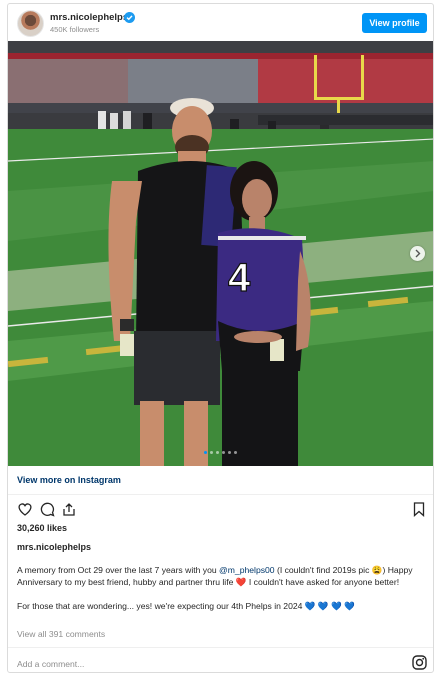  I want to click on svg-text: 4, so click(239, 278).